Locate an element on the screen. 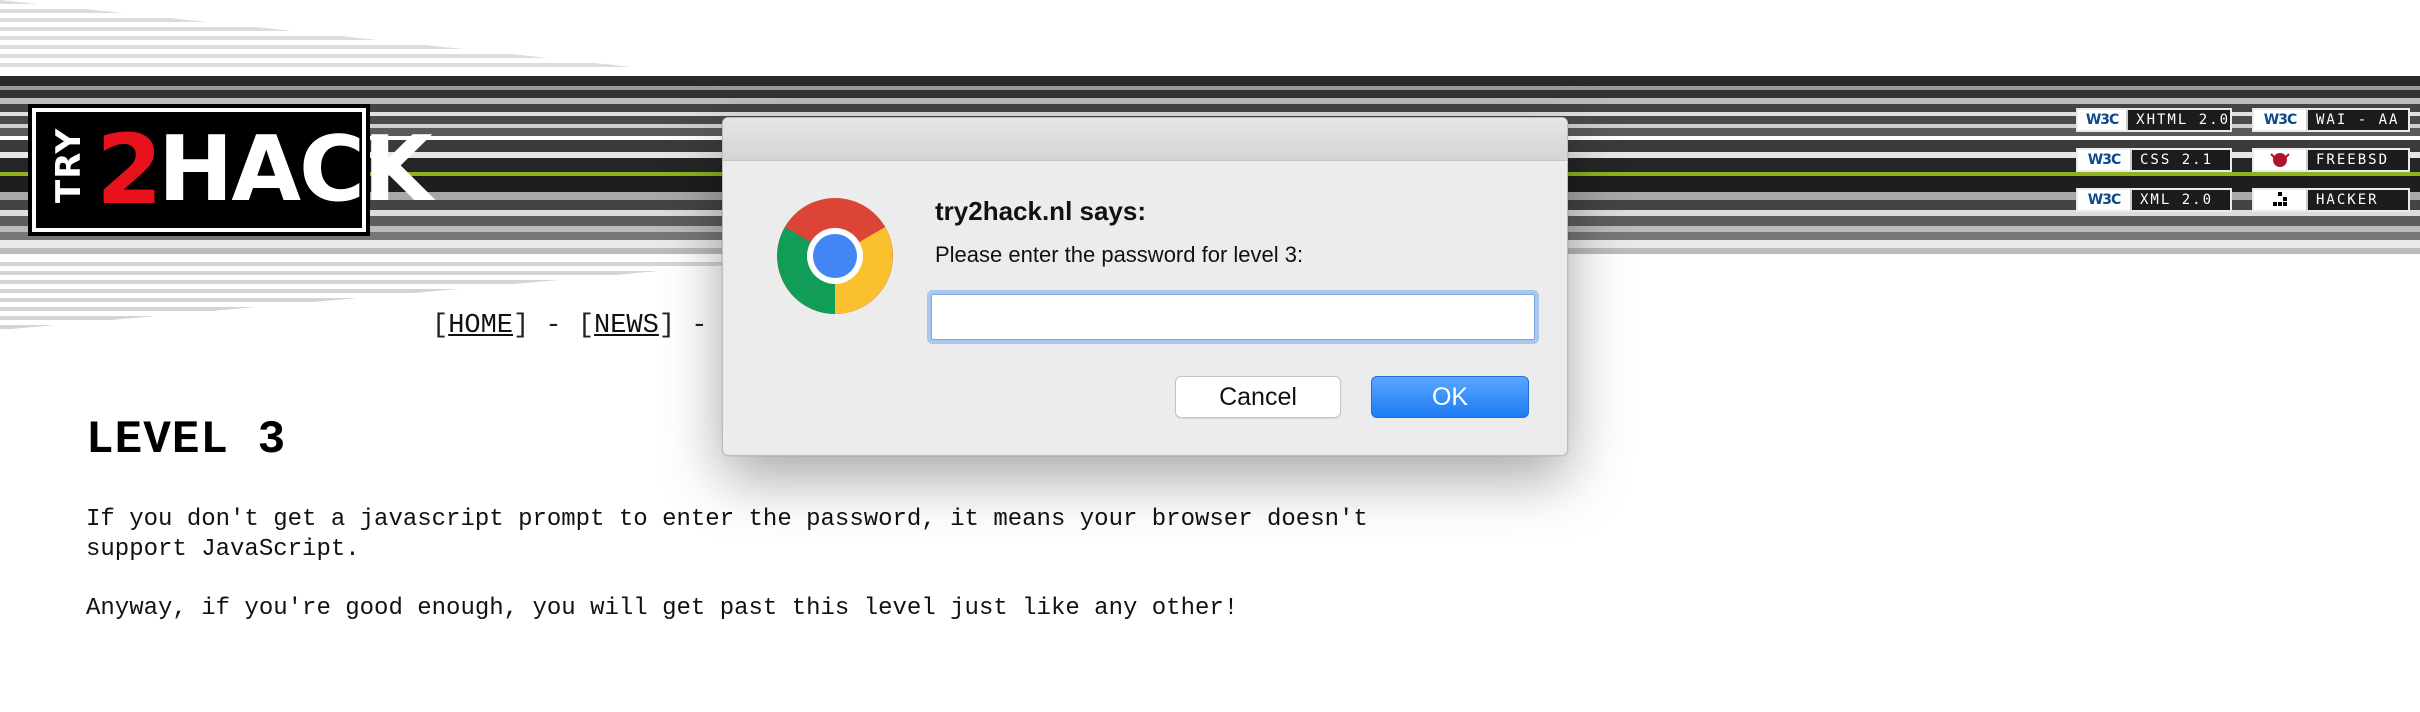 The height and width of the screenshot is (712, 2420). dialog-title: try2hack.nl says: is located at coordinates (1041, 211).